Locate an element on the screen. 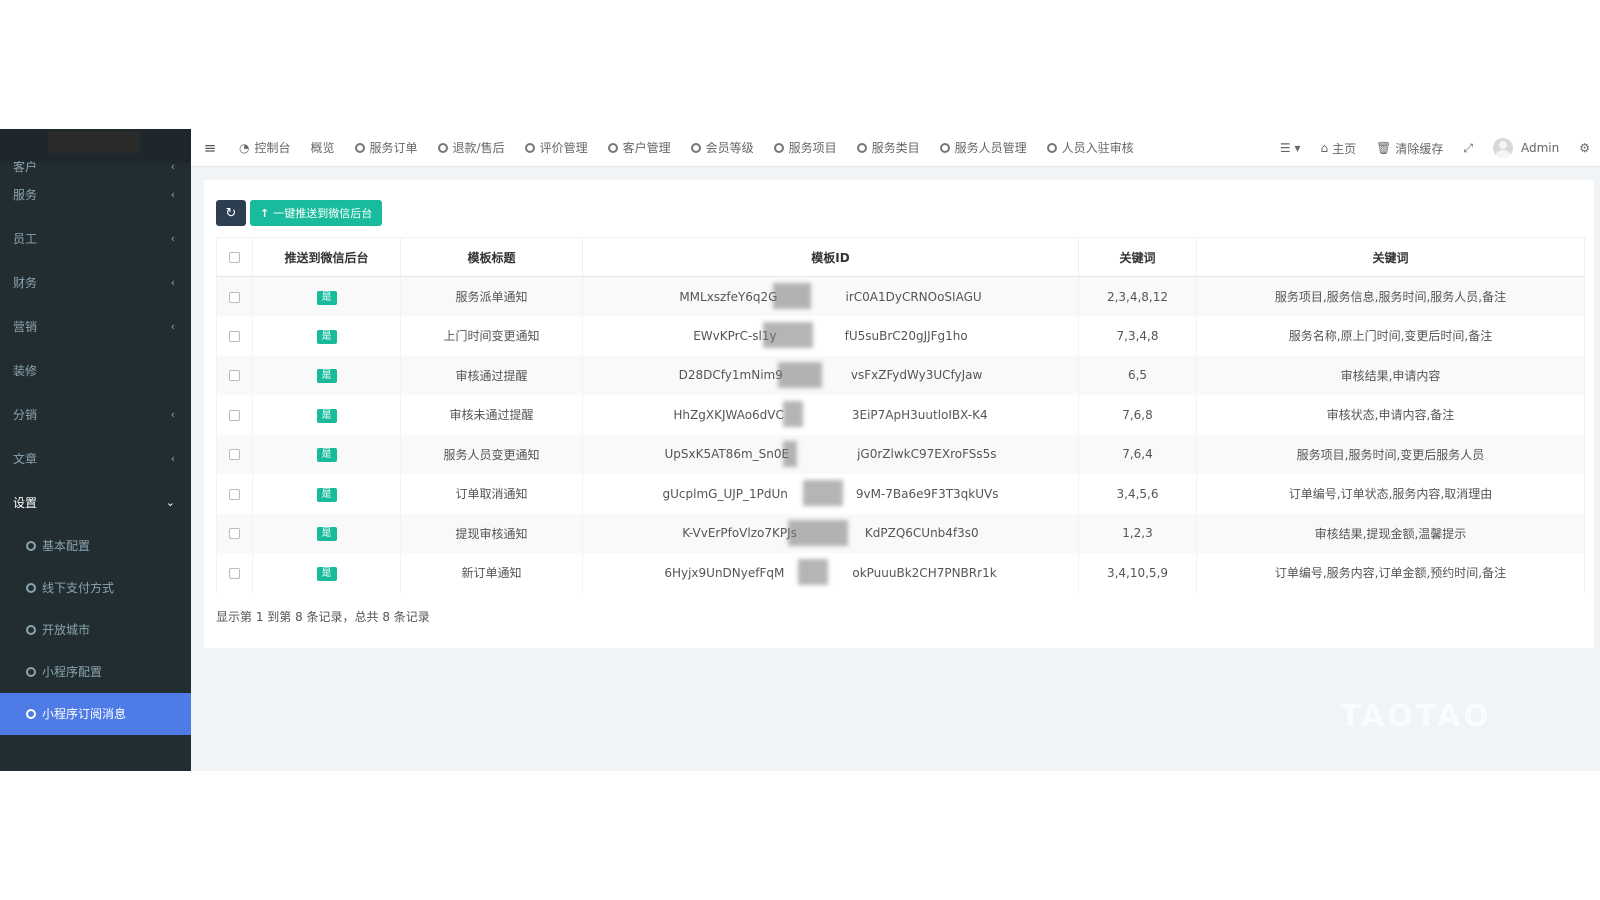 The height and width of the screenshot is (900, 1600). column-header: 模板标题 is located at coordinates (491, 257).